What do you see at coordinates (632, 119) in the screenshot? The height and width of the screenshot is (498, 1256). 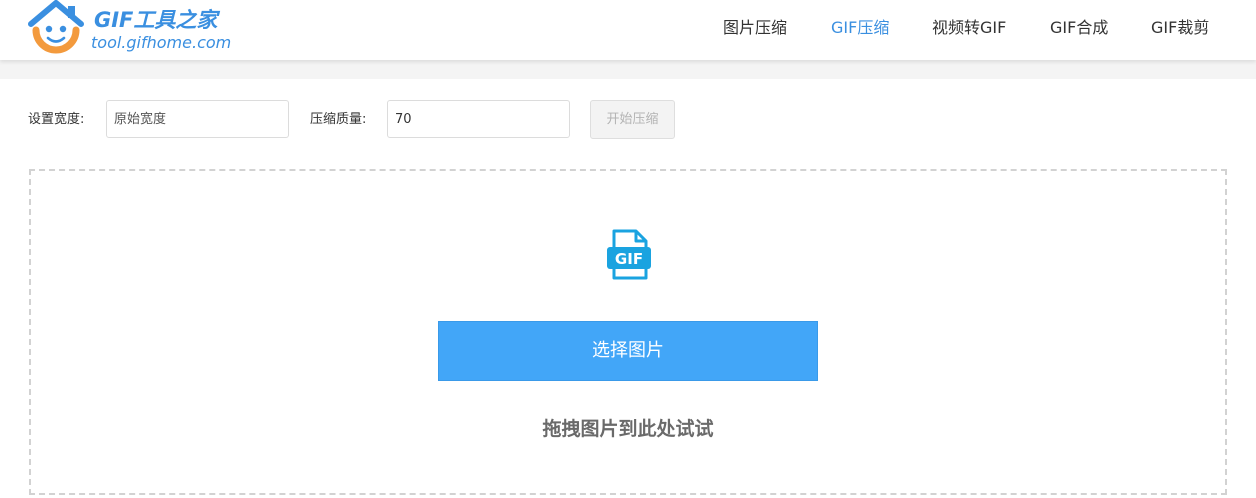 I see `start-compress-button: 开始压缩` at bounding box center [632, 119].